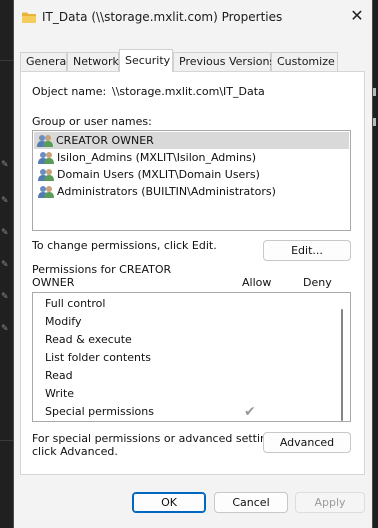 The image size is (378, 528). What do you see at coordinates (69, 91) in the screenshot?
I see `object-name-label: Object name:` at bounding box center [69, 91].